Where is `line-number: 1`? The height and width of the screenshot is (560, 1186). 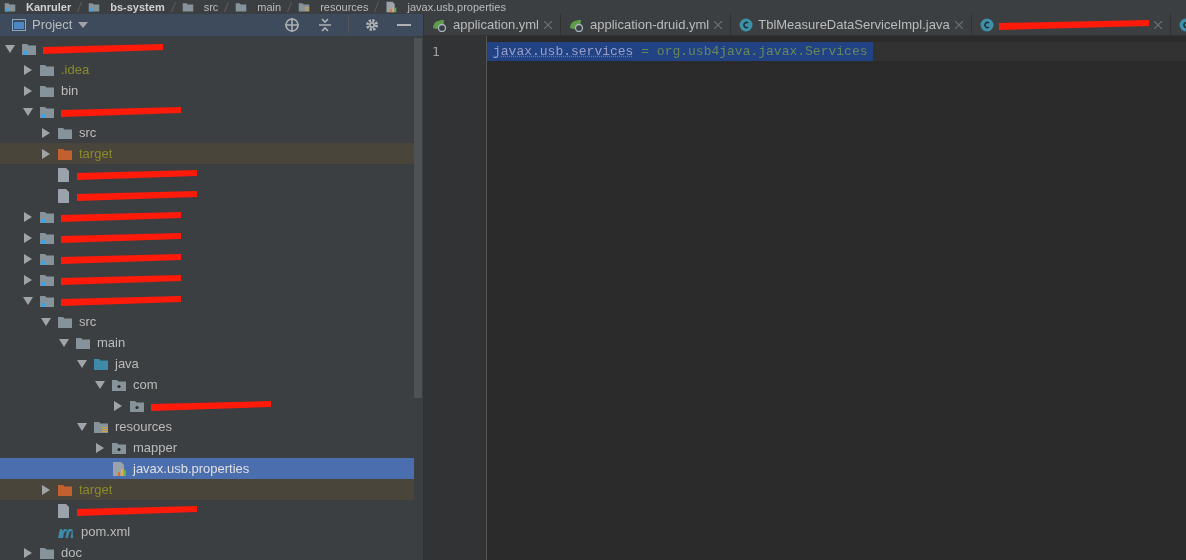 line-number: 1 is located at coordinates (436, 52).